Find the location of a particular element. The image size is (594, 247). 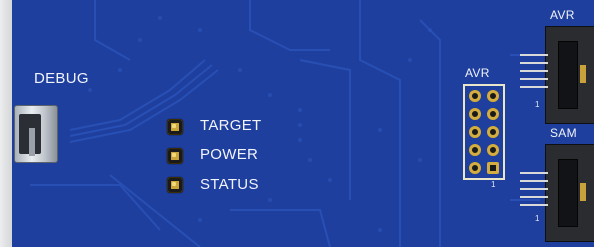

sam-connector-label: SAM is located at coordinates (563, 133).